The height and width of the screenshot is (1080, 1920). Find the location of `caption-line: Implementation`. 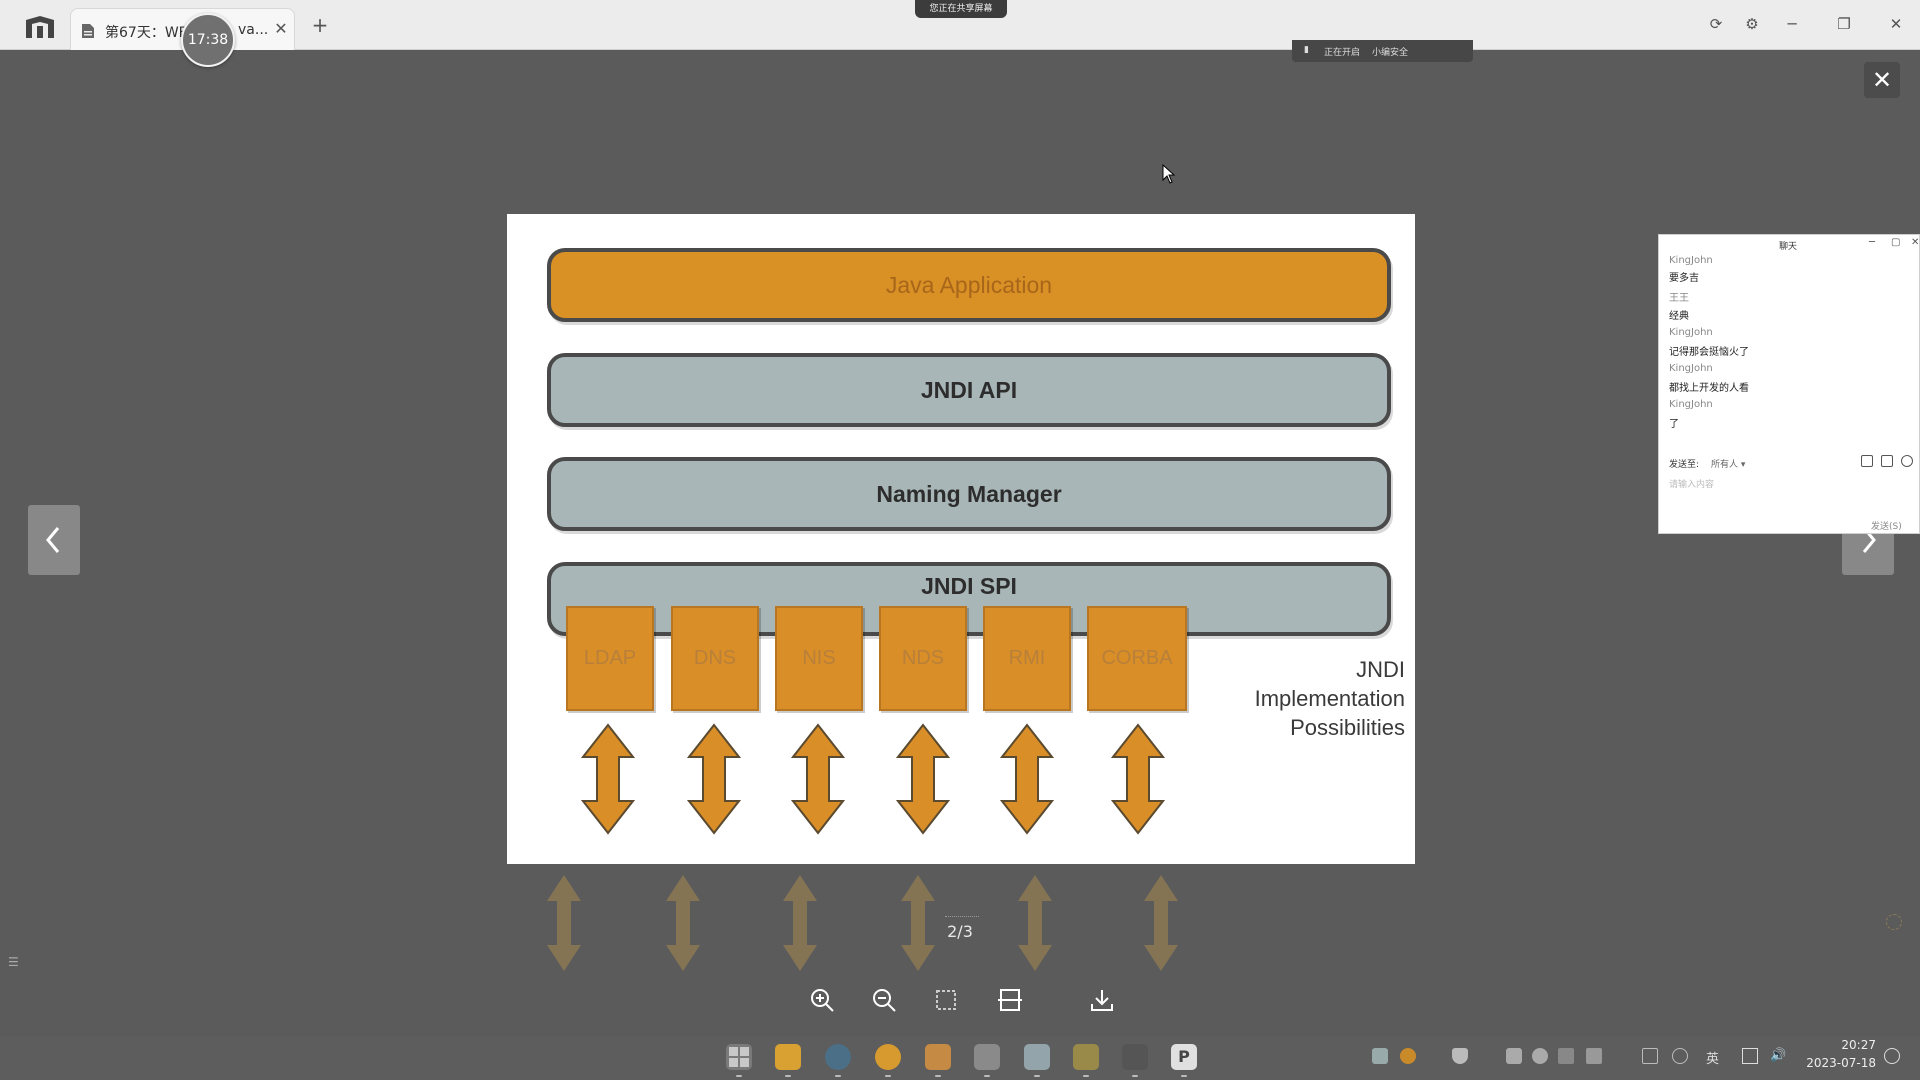

caption-line: Implementation is located at coordinates (1329, 698).